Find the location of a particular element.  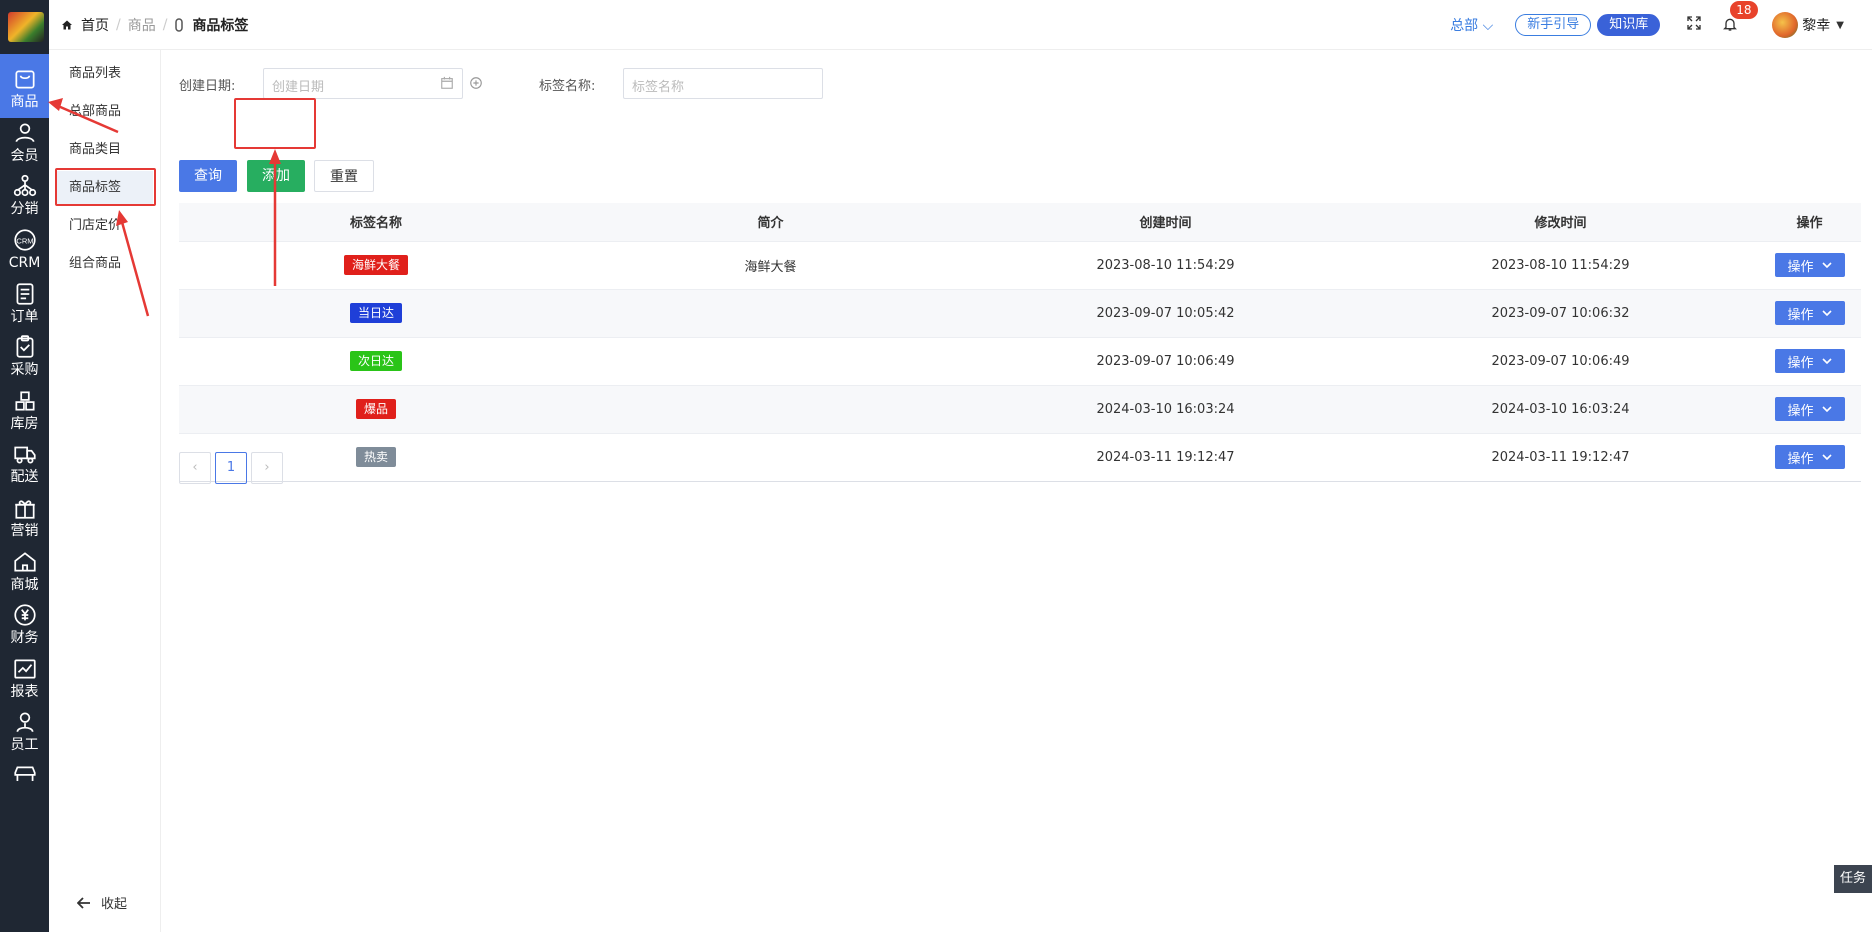

modified-time-cell: 2024-03-11 19:12:47 is located at coordinates (1560, 457).